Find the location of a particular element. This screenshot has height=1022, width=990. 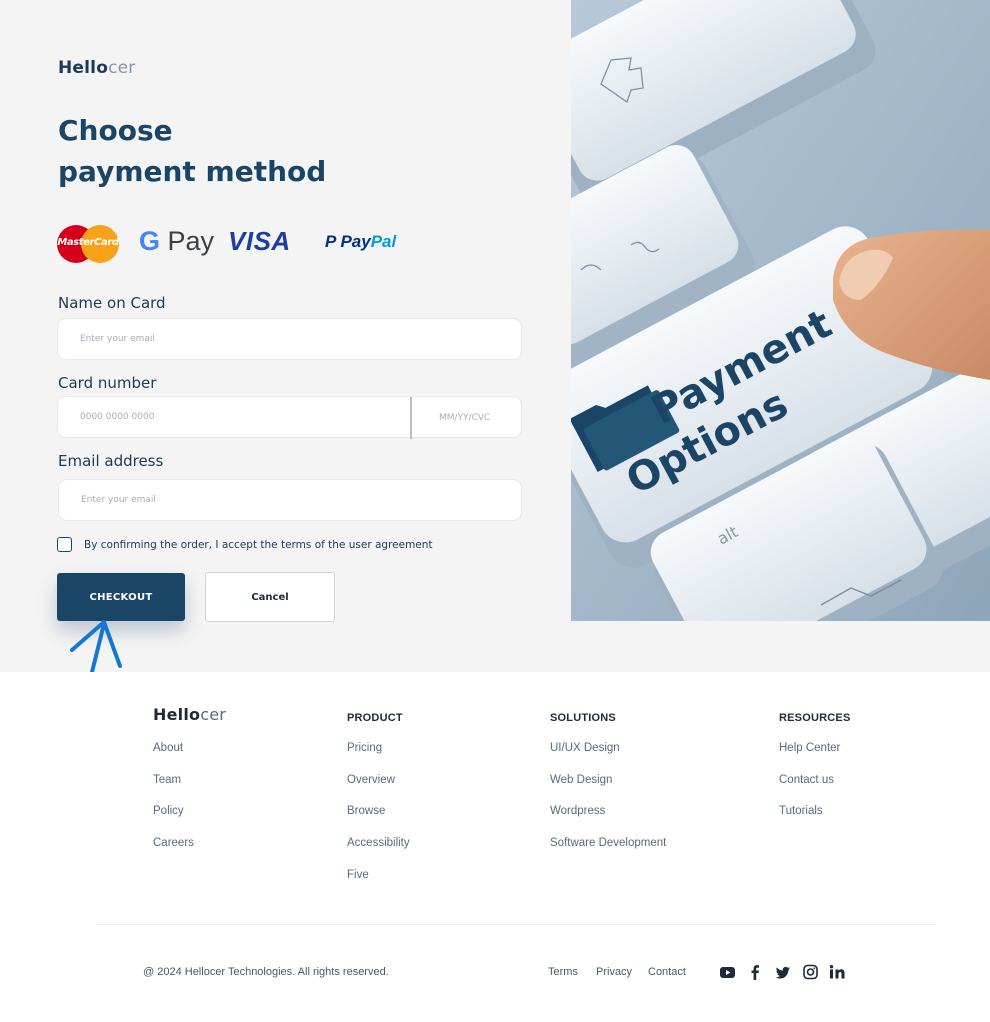

footer-about-links: About Team Policy Careers is located at coordinates (173, 805).